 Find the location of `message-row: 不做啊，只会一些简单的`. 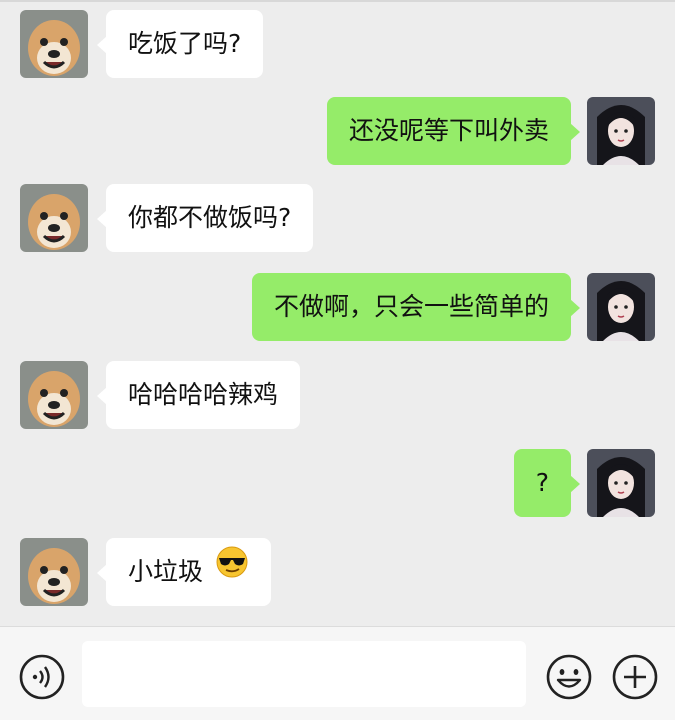

message-row: 不做啊，只会一些简单的 is located at coordinates (337, 308).